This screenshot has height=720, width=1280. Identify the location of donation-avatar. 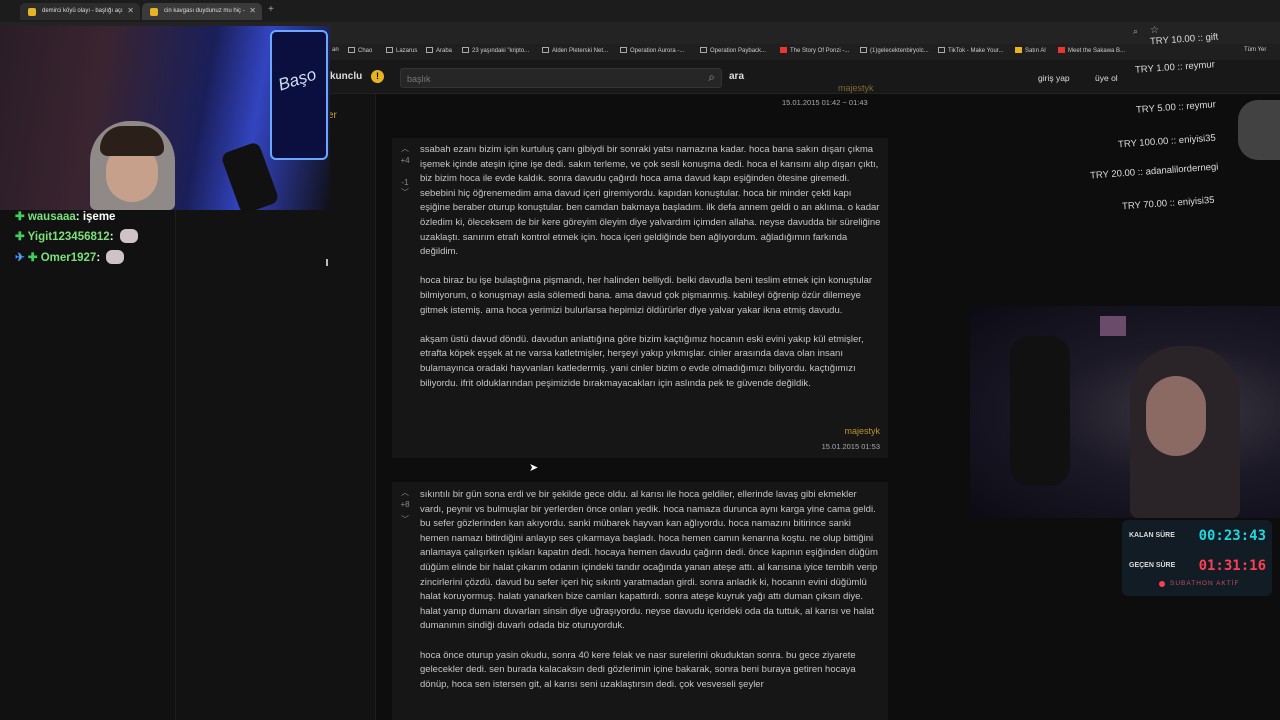
(1259, 130).